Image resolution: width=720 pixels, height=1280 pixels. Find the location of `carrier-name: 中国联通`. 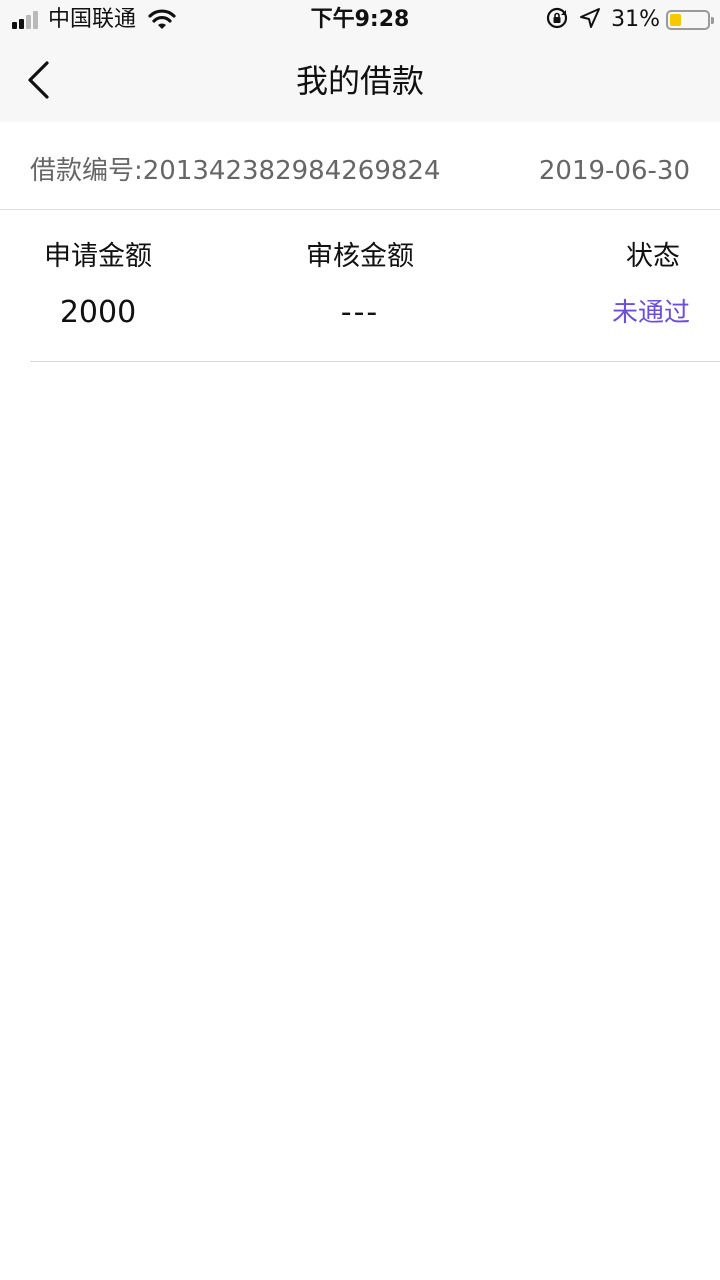

carrier-name: 中国联通 is located at coordinates (92, 19).